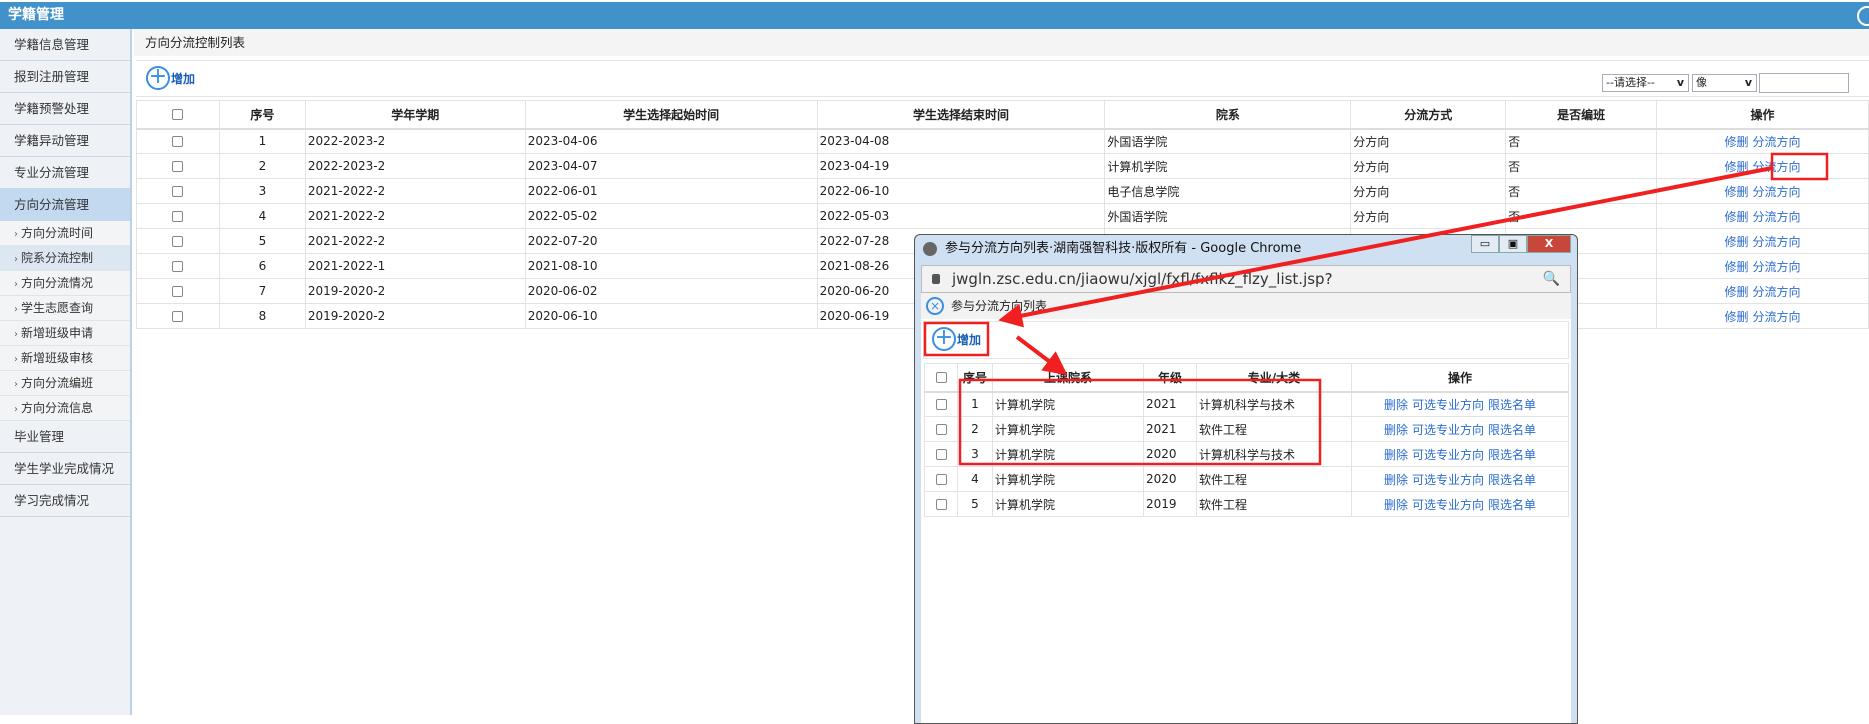 This screenshot has height=724, width=1869. What do you see at coordinates (65, 437) in the screenshot?
I see `sidebar-item: 毕业管理` at bounding box center [65, 437].